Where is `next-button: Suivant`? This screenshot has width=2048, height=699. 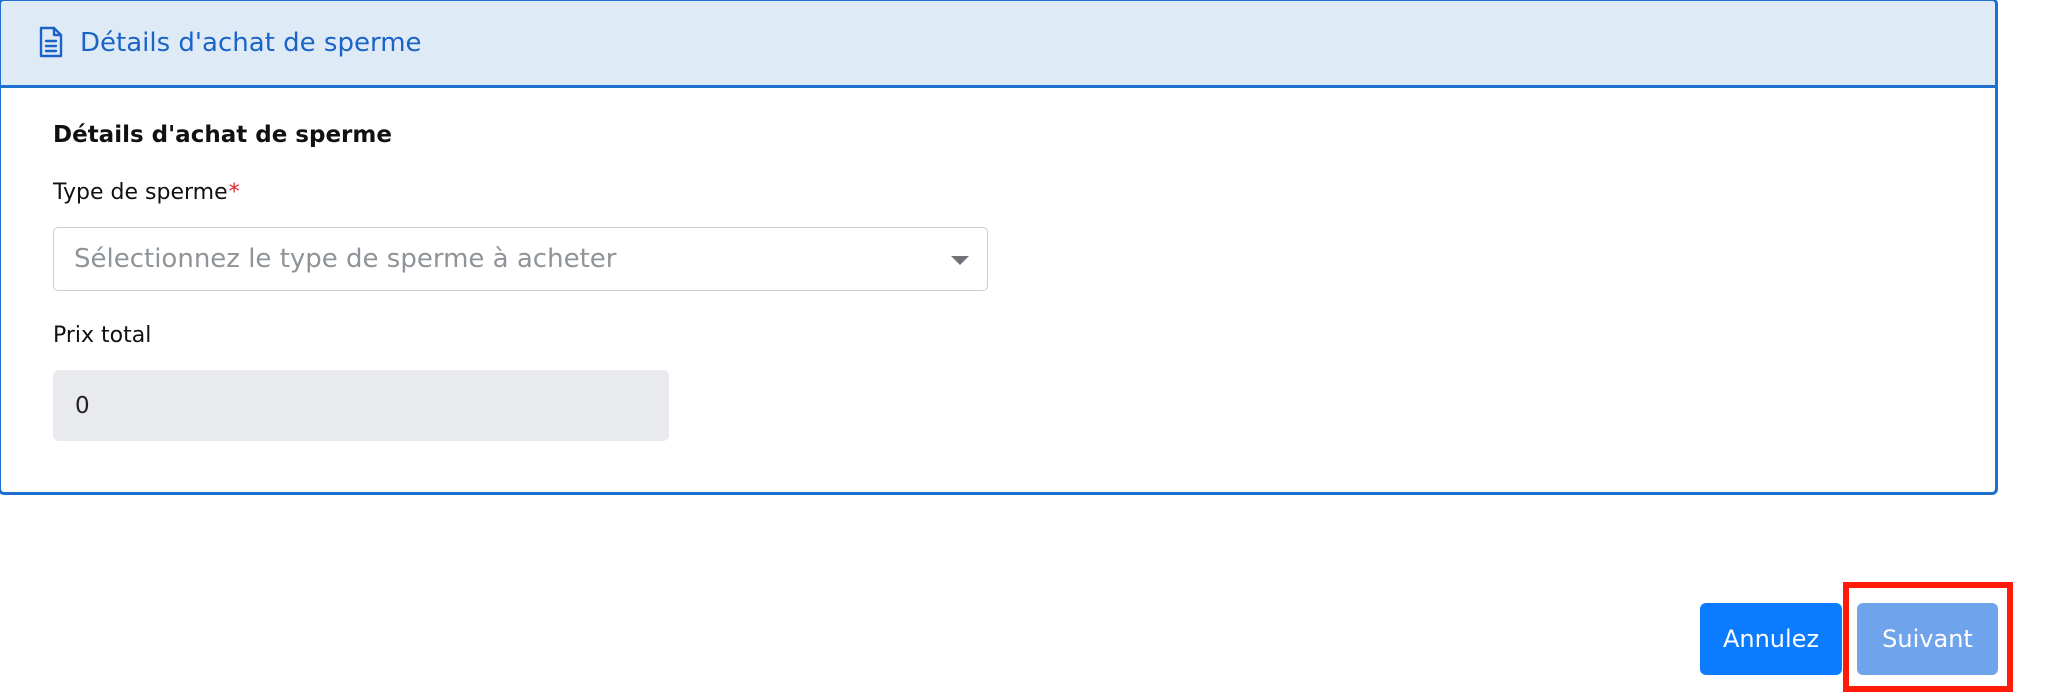
next-button: Suivant is located at coordinates (1927, 639).